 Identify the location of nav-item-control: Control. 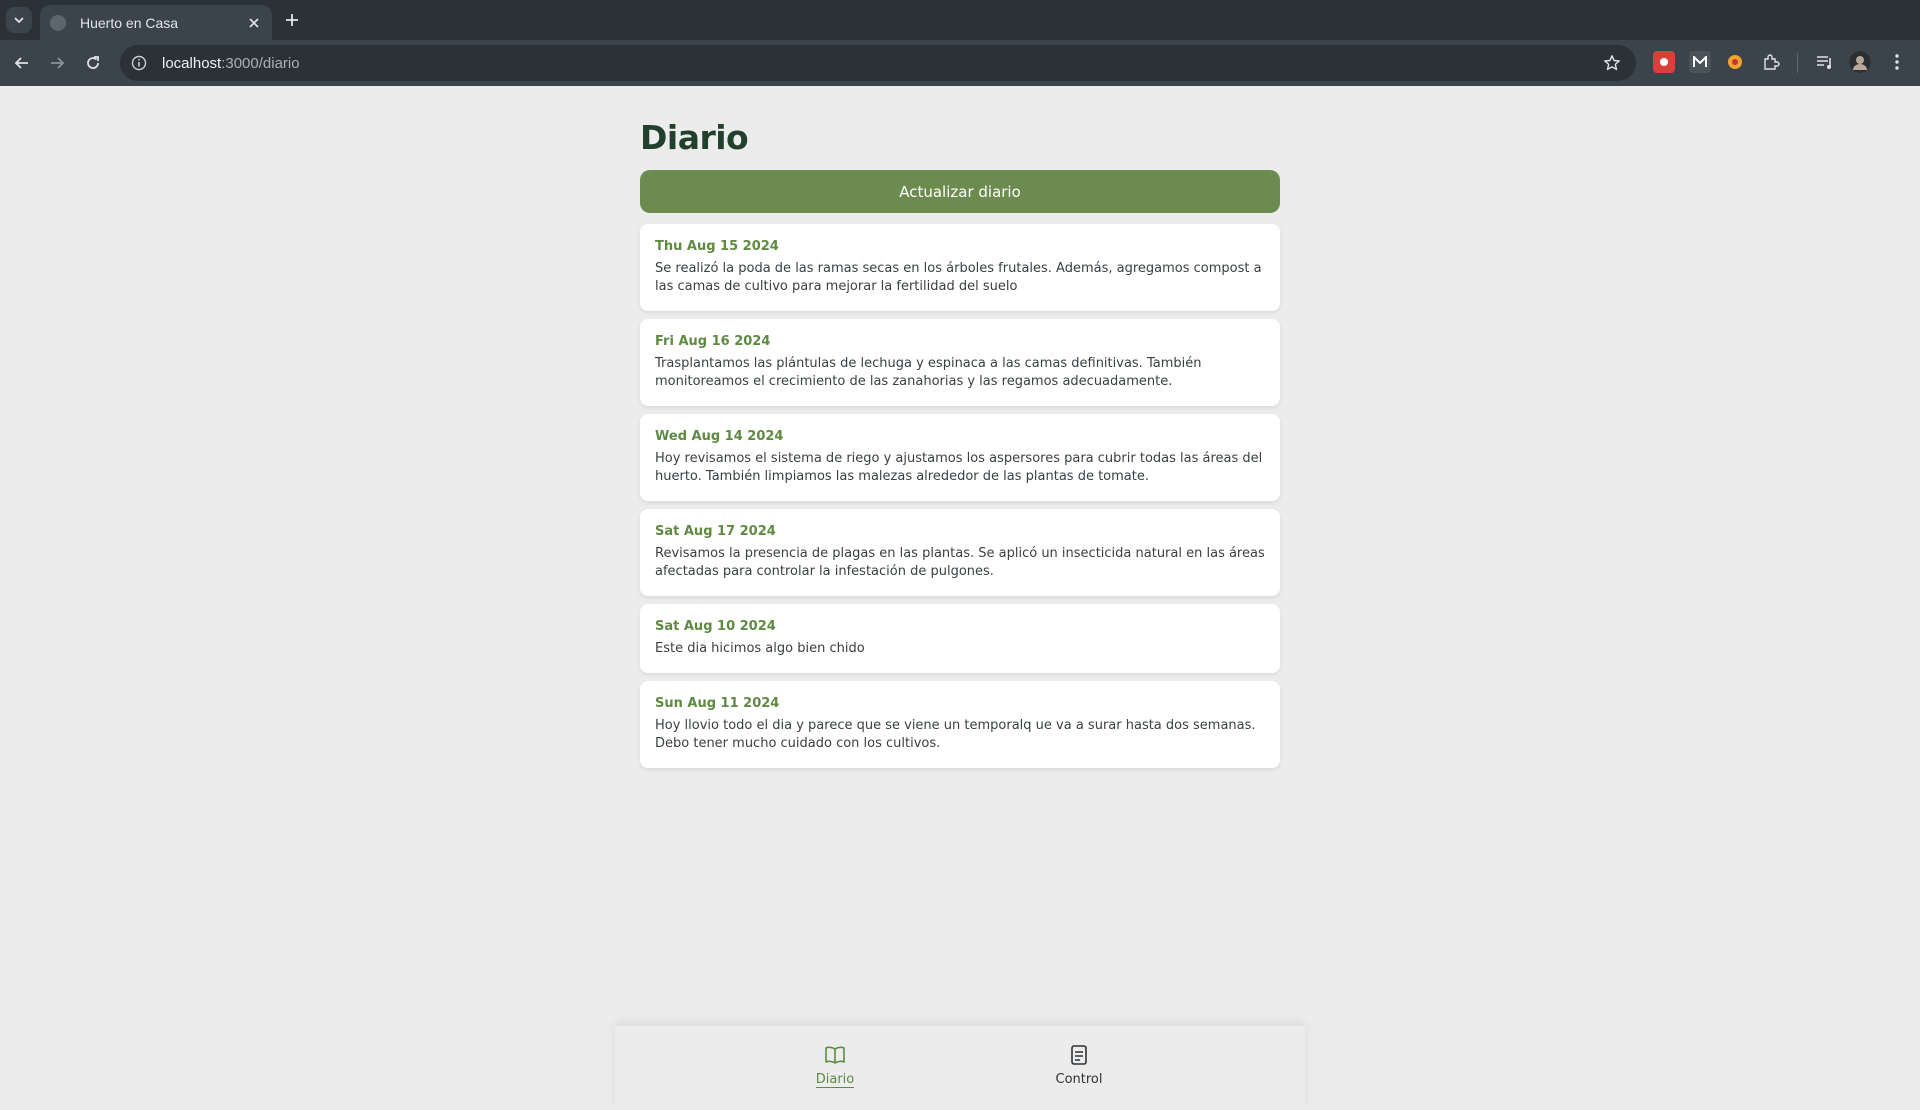
(1079, 1069).